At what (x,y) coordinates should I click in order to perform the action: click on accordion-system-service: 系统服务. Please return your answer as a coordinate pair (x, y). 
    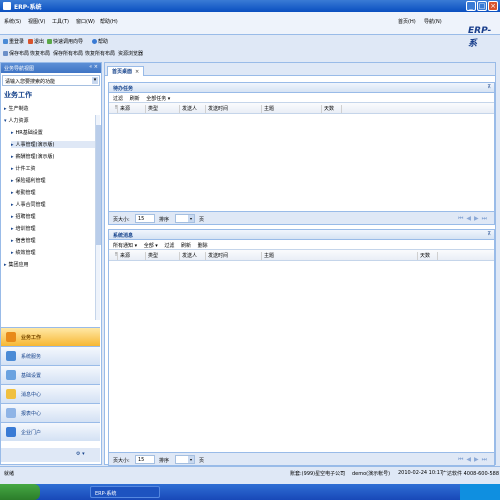
    Looking at the image, I should click on (50, 355).